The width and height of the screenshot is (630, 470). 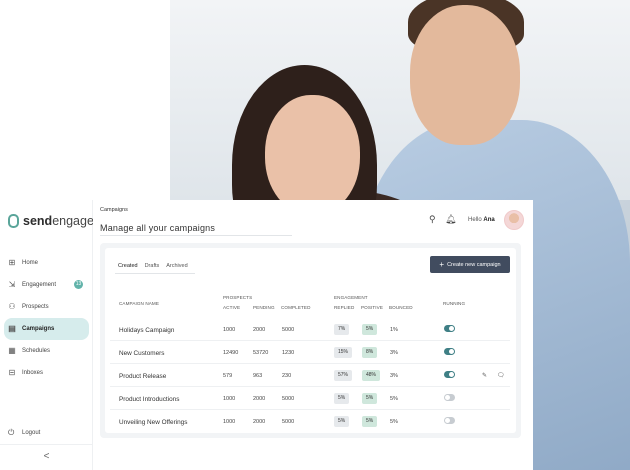 I want to click on grid-icon: ⊞, so click(x=12, y=262).